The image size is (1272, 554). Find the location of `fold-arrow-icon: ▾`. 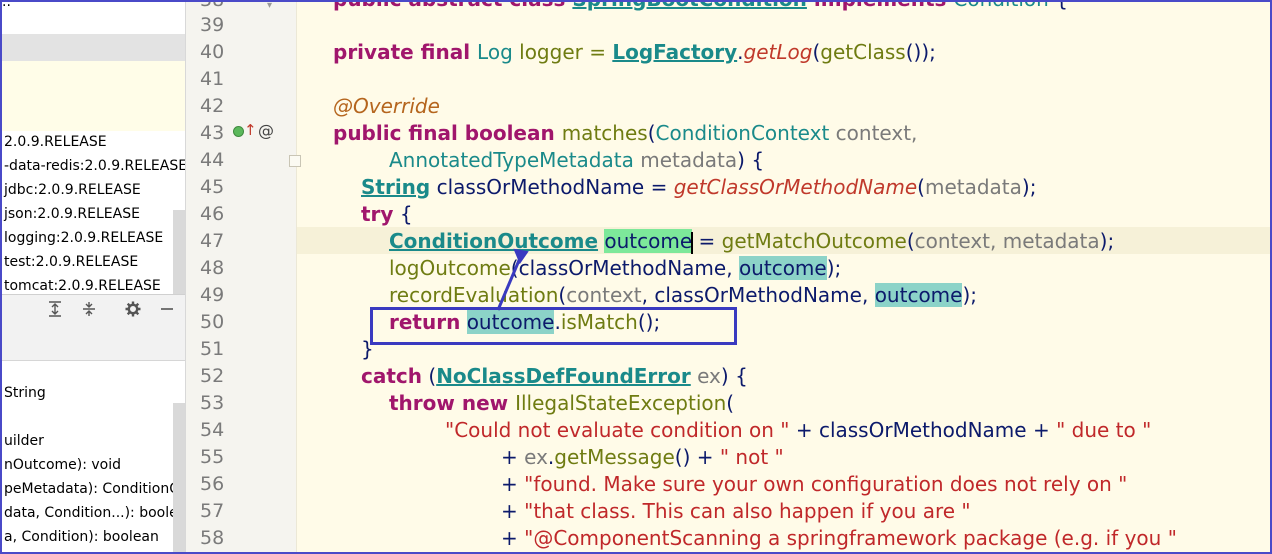

fold-arrow-icon: ▾ is located at coordinates (273, 6).